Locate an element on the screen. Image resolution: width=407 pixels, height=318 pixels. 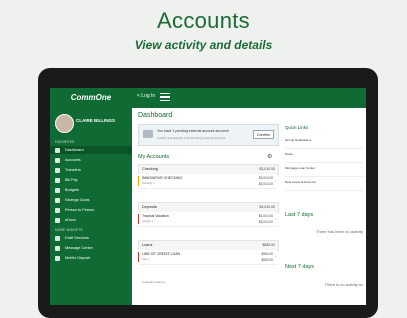
bill-pay-icon is located at coordinates (57, 180).